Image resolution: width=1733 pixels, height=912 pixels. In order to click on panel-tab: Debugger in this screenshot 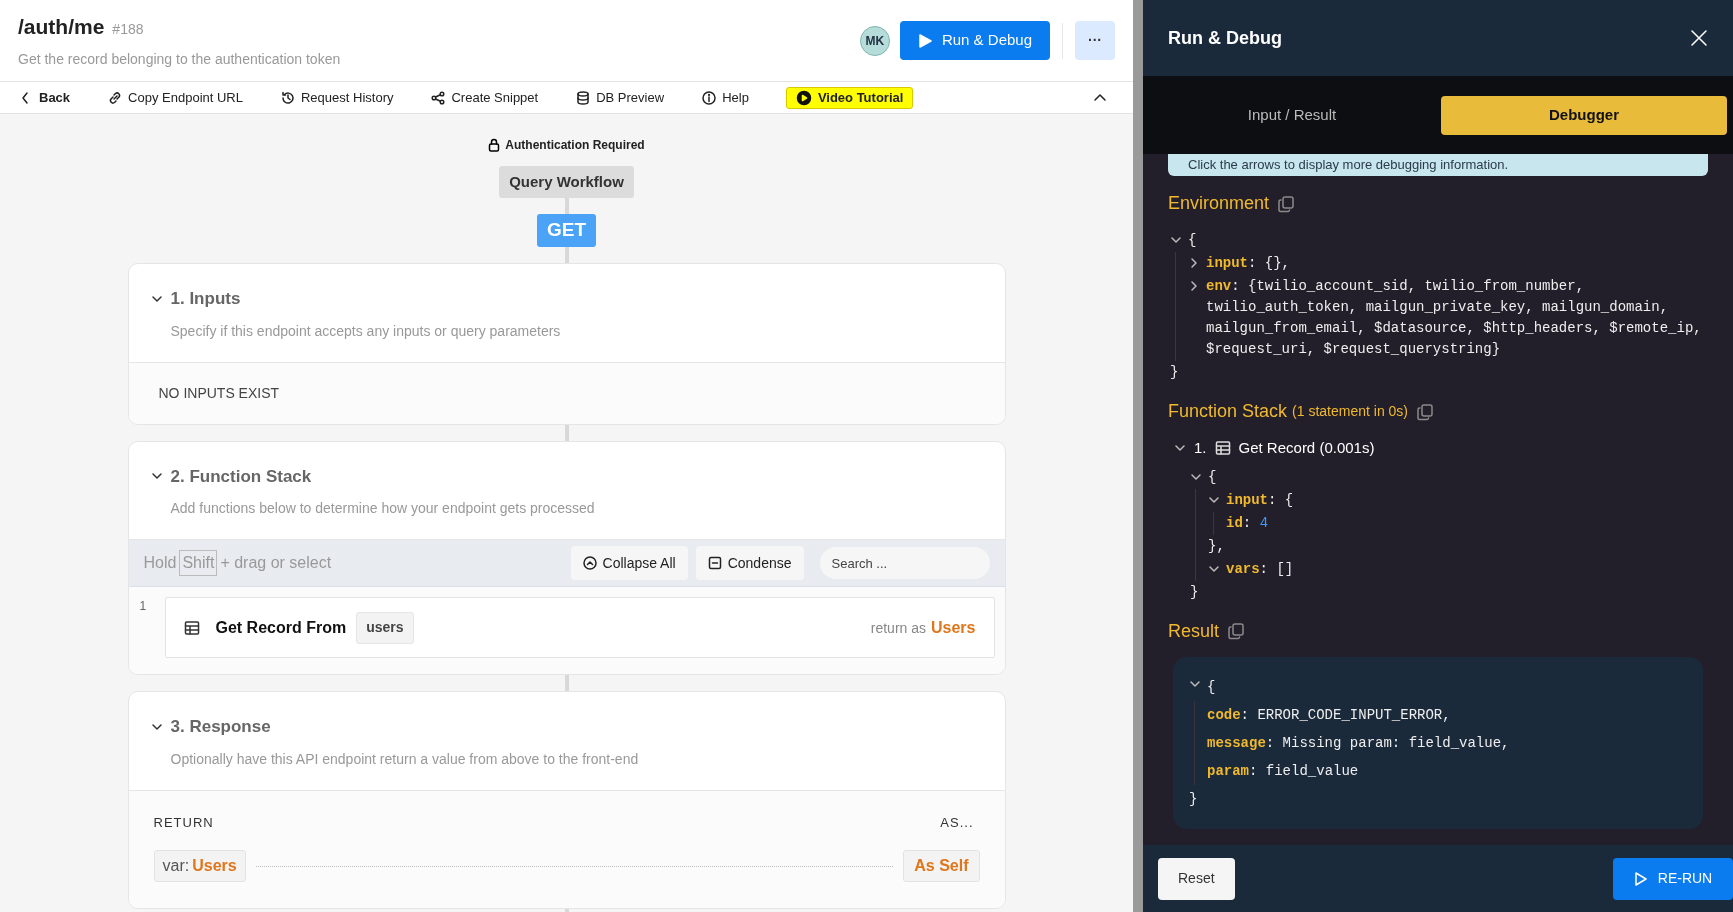, I will do `click(1584, 115)`.